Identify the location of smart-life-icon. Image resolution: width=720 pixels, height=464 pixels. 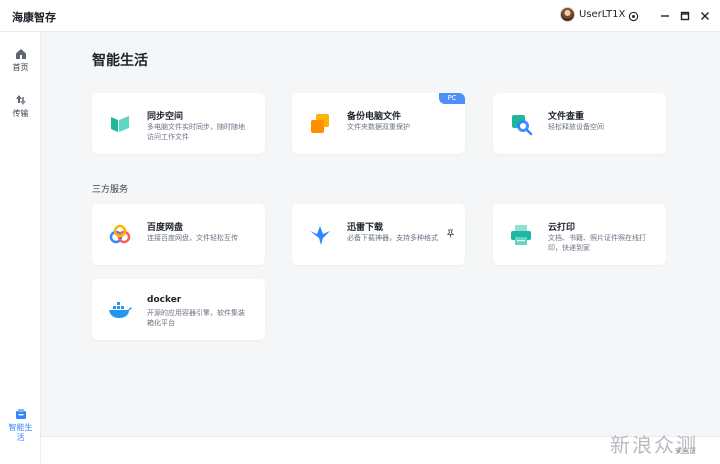
(20, 414).